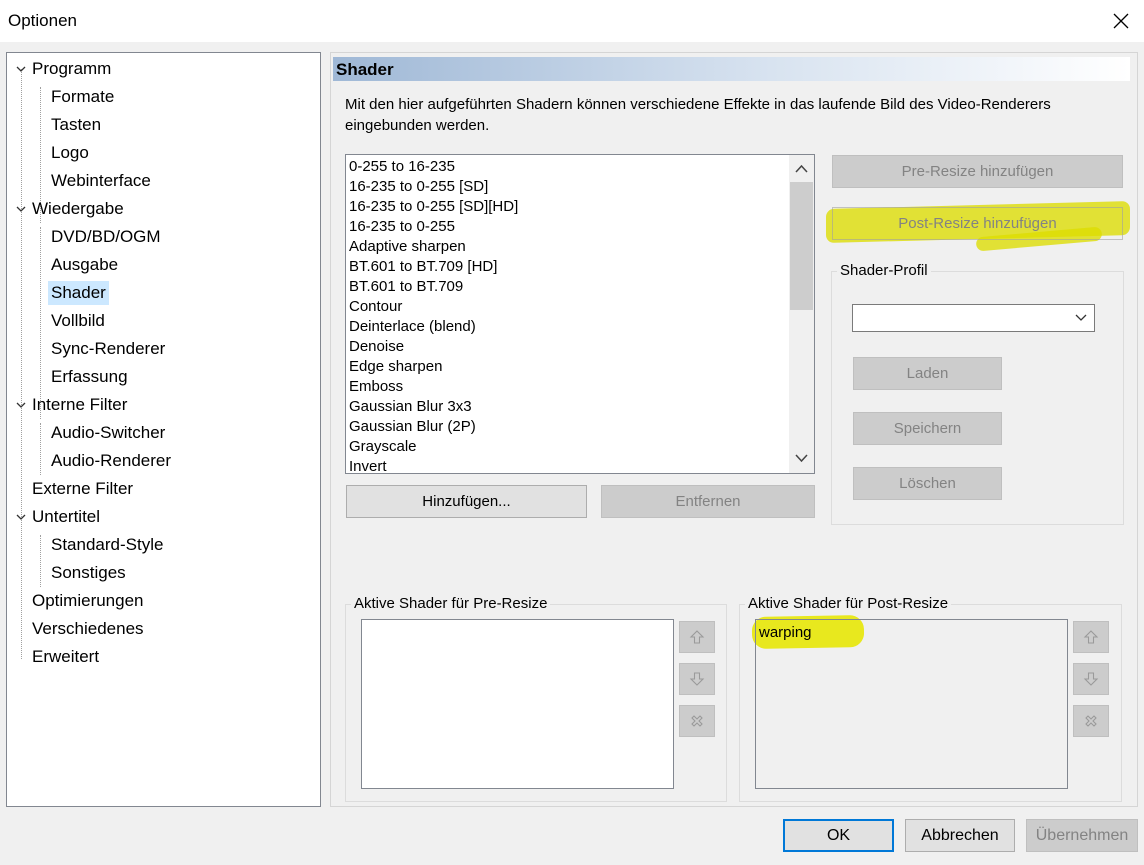 Image resolution: width=1144 pixels, height=865 pixels. I want to click on window-title: Optionen, so click(42, 20).